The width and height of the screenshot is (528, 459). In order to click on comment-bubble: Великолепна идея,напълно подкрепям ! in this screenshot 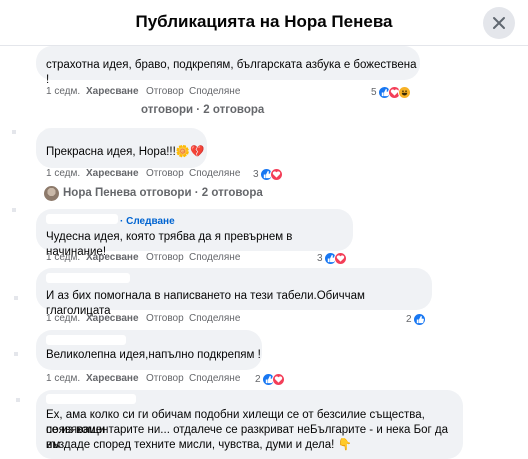, I will do `click(149, 350)`.